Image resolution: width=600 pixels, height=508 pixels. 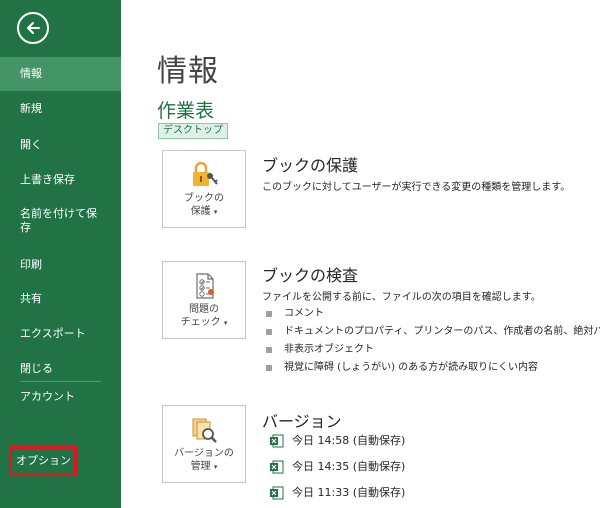 I want to click on manage-versions-icon, so click(x=204, y=430).